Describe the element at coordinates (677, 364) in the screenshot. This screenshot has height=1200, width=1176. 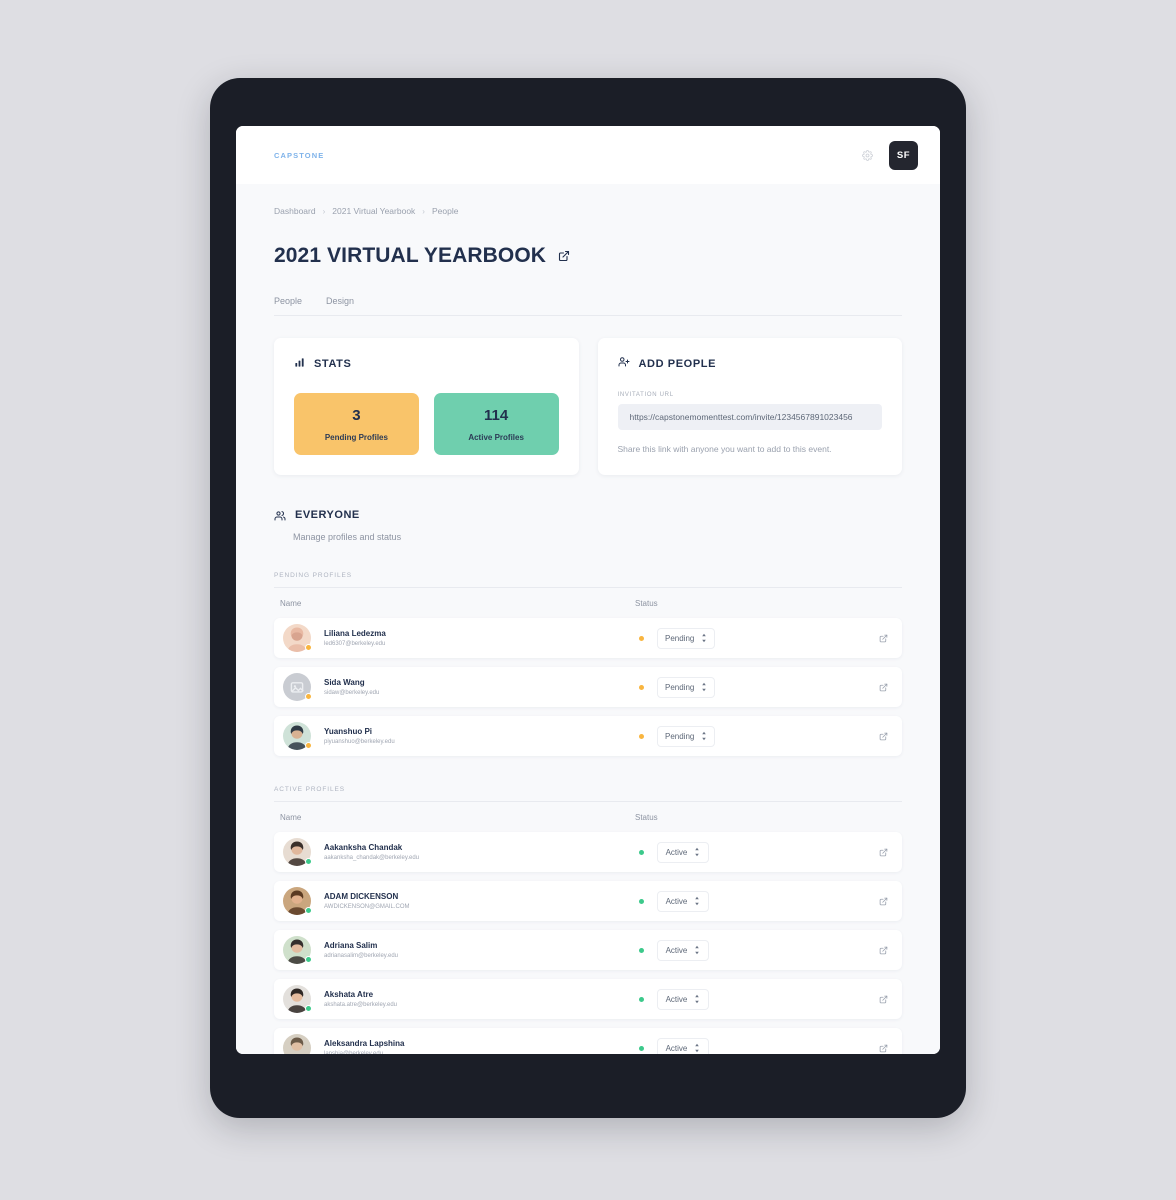
I see `add-people-card-title: ADD PEOPLE` at that location.